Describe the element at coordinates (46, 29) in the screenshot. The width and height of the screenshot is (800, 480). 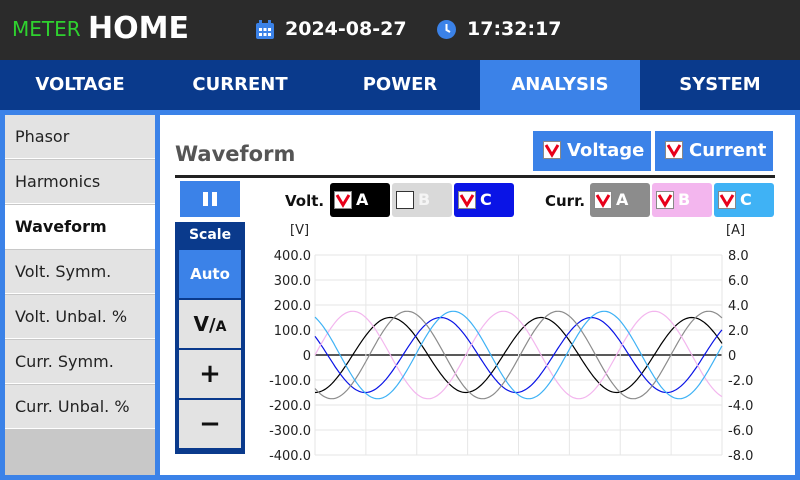
I see `brand-label: METER` at that location.